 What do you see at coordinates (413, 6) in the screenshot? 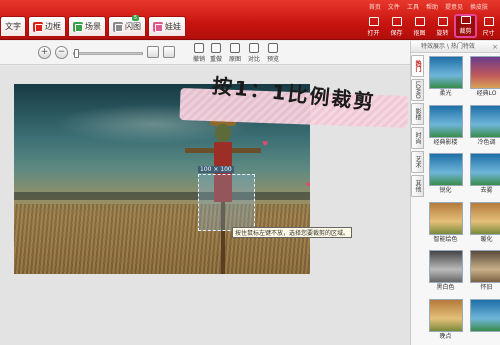
I see `top-menu-item: 工具` at bounding box center [413, 6].